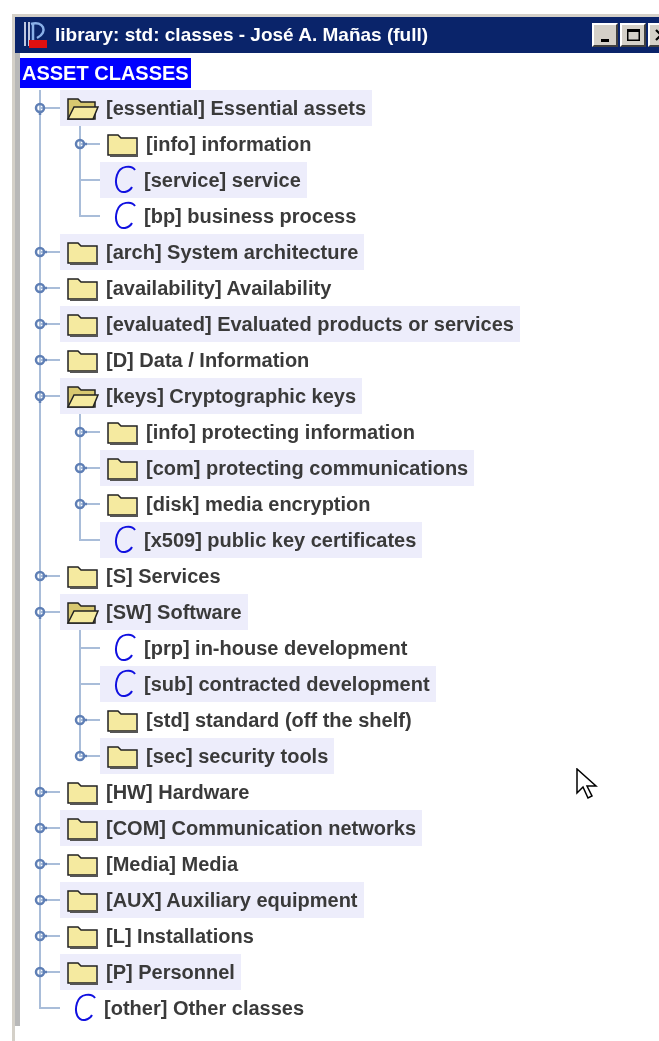 The image size is (659, 1041). I want to click on tree-item: [other] Other classes, so click(185, 1008).